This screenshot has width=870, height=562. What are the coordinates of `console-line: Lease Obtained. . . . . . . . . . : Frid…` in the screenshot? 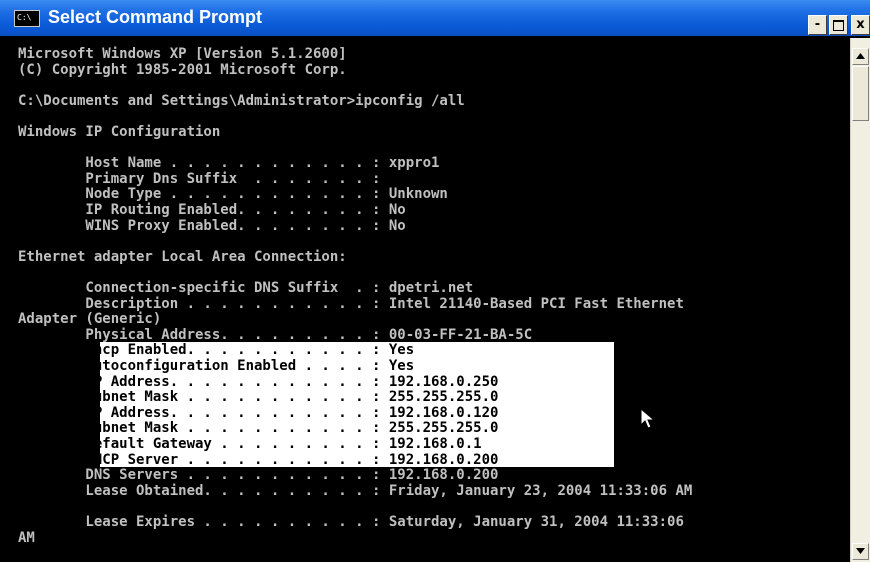 It's located at (355, 490).